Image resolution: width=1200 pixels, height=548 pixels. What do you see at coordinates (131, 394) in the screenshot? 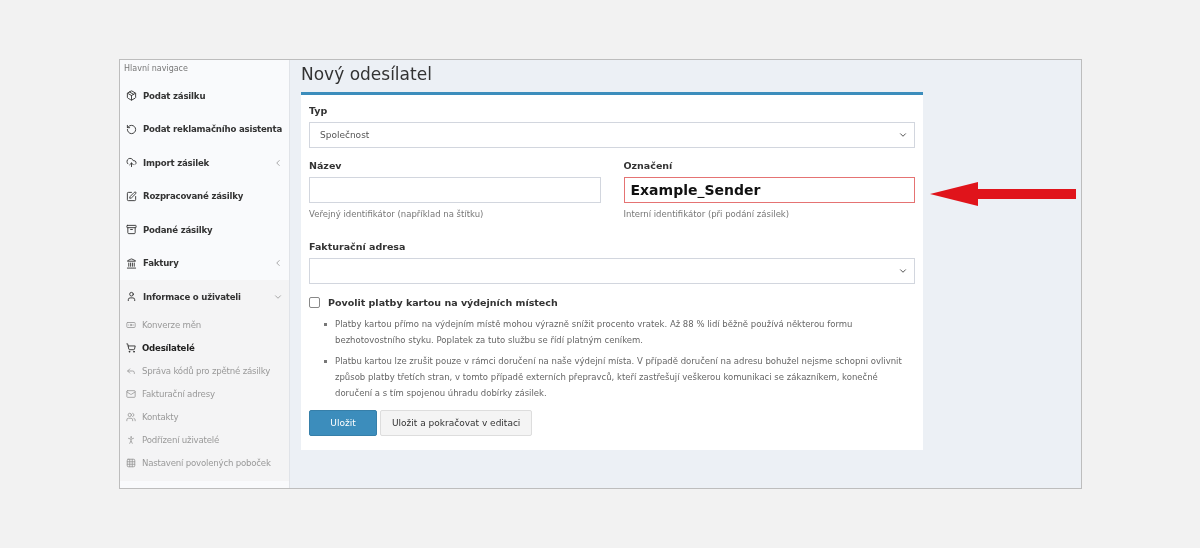
I see `mail-icon` at bounding box center [131, 394].